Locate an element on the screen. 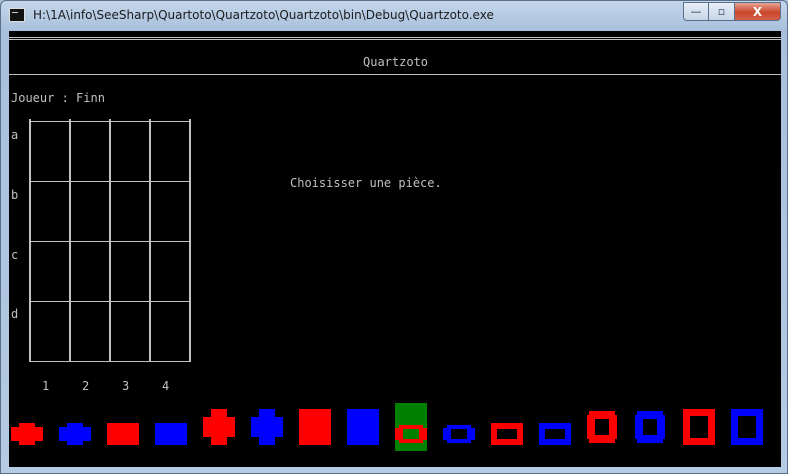 The height and width of the screenshot is (474, 788). row-label-c: c is located at coordinates (15, 255).